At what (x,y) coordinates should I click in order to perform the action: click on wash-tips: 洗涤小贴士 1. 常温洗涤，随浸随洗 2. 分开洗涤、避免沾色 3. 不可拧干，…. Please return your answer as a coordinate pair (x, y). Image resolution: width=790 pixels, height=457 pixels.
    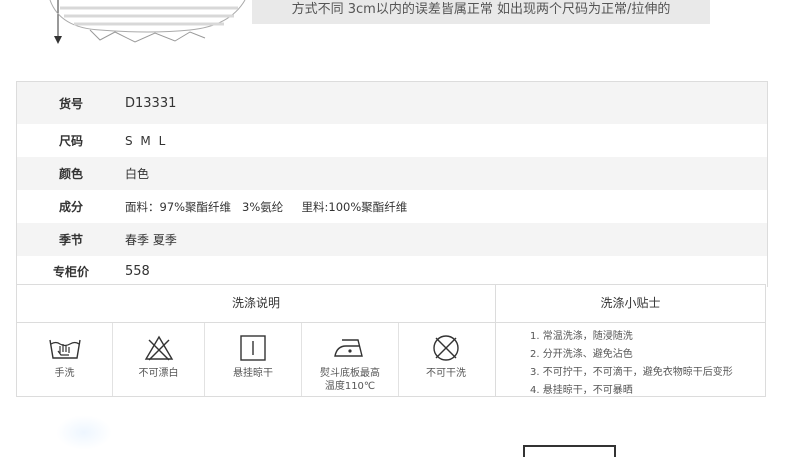
    Looking at the image, I should click on (630, 340).